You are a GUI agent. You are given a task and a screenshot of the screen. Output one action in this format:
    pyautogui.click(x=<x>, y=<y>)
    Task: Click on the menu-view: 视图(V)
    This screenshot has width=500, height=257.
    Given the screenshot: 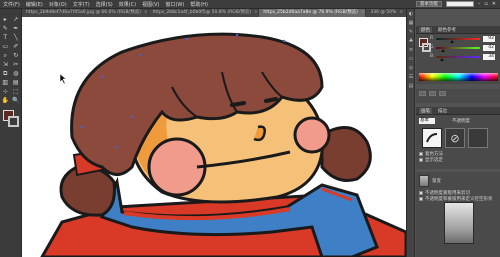 What is the action you would take?
    pyautogui.click(x=150, y=4)
    